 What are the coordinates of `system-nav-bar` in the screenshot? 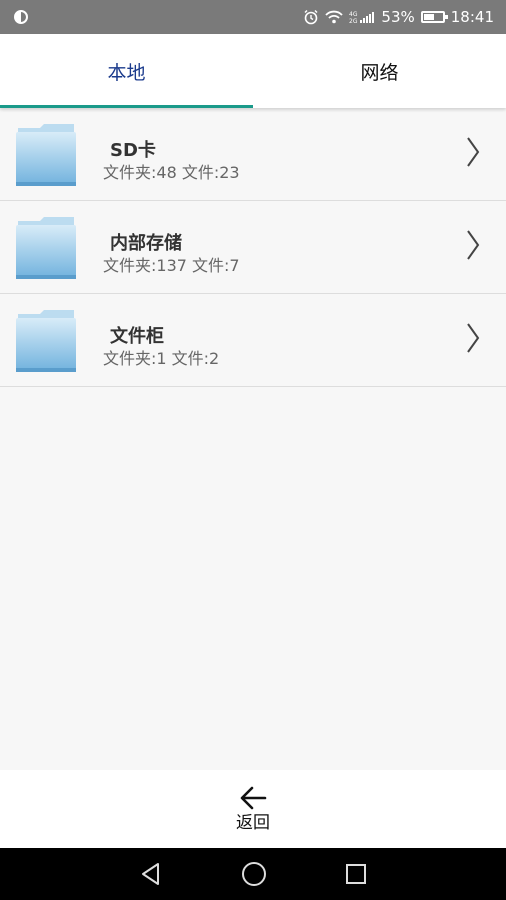 It's located at (253, 874).